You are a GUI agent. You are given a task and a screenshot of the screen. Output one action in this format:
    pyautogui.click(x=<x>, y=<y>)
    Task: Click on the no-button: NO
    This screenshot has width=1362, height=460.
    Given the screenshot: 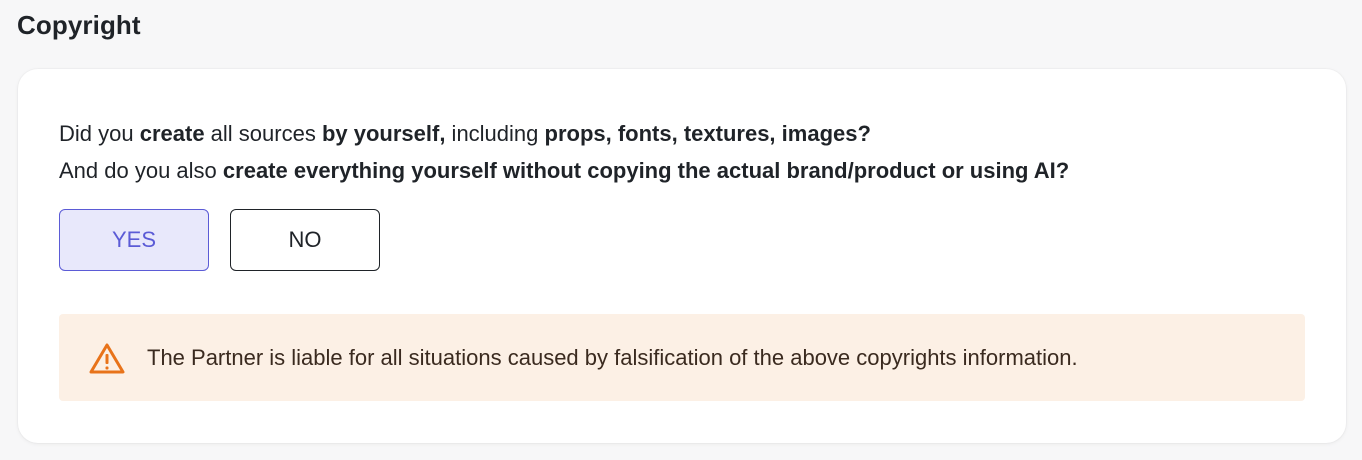 What is the action you would take?
    pyautogui.click(x=305, y=240)
    